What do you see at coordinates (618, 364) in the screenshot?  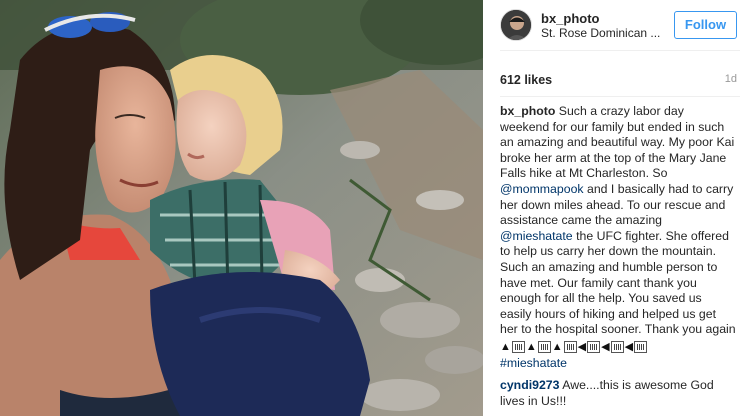 I see `hashtag-link: #mieshatate` at bounding box center [618, 364].